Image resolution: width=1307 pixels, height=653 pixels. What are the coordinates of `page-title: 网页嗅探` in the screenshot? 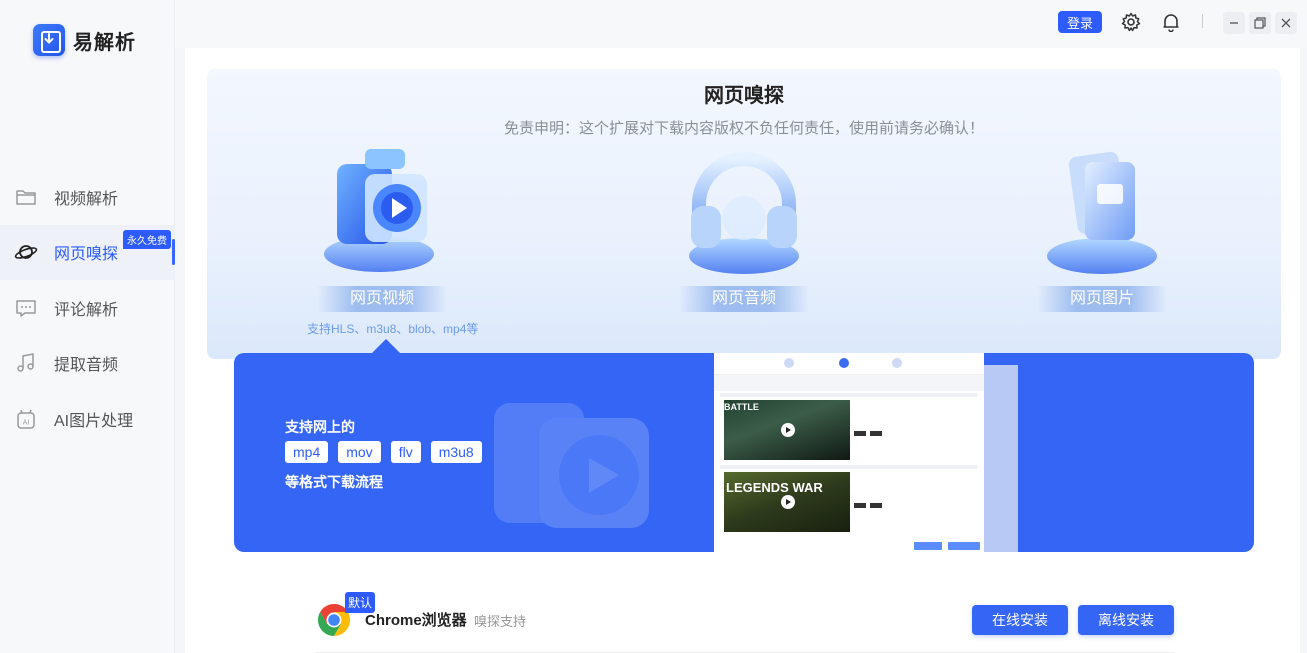 It's located at (744, 96).